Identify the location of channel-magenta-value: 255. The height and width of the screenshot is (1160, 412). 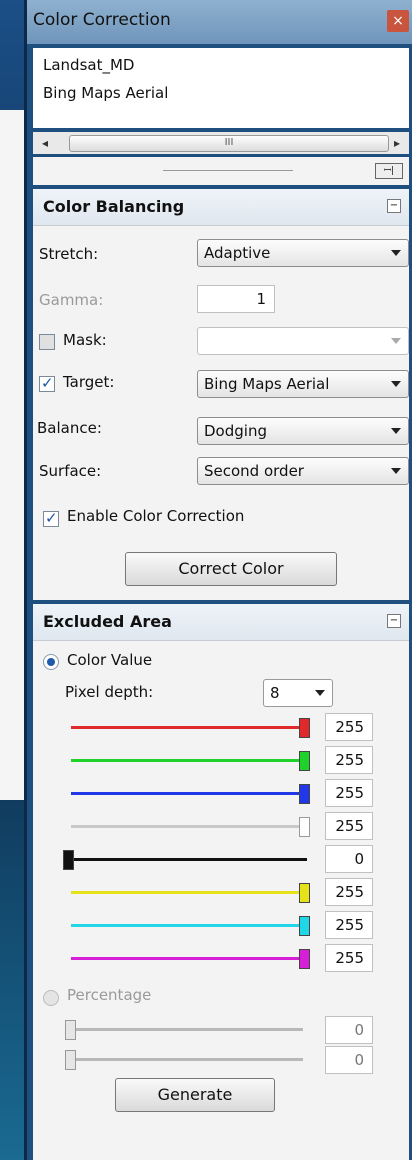
(349, 958).